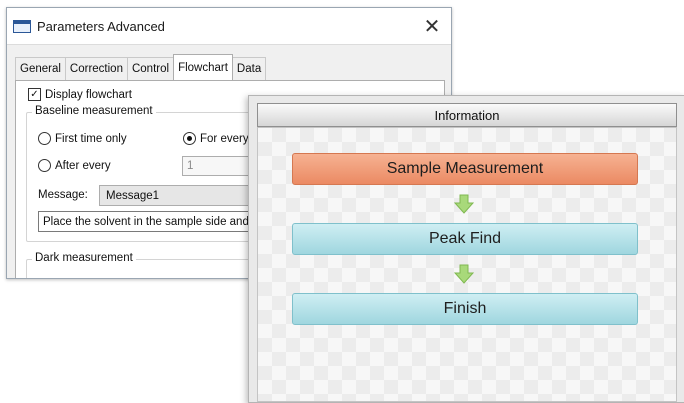 Image resolution: width=684 pixels, height=403 pixels. I want to click on display-flowchart-row: ✓ Display flowchart, so click(80, 94).